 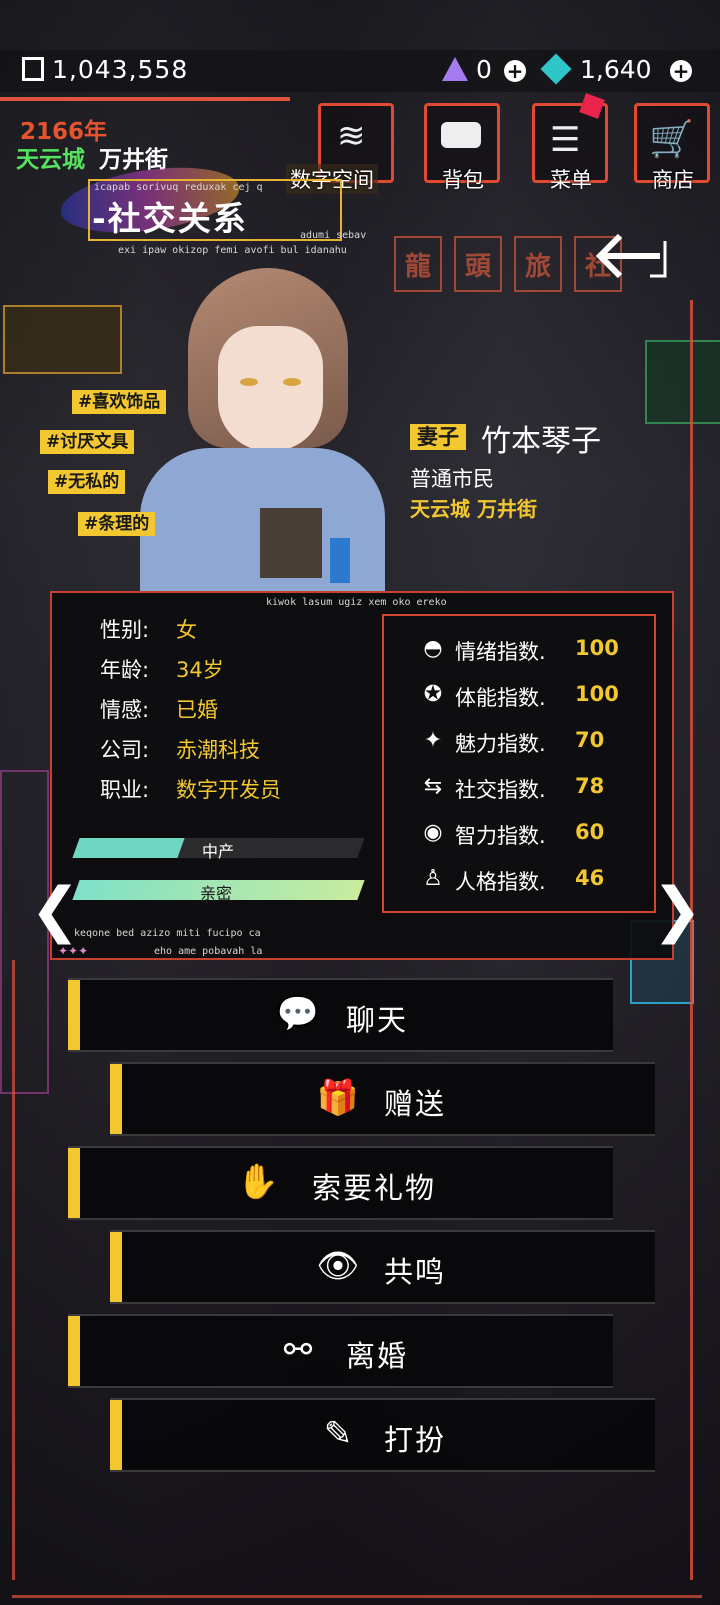 What do you see at coordinates (338, 1434) in the screenshot?
I see `dress-up-icon: ✎` at bounding box center [338, 1434].